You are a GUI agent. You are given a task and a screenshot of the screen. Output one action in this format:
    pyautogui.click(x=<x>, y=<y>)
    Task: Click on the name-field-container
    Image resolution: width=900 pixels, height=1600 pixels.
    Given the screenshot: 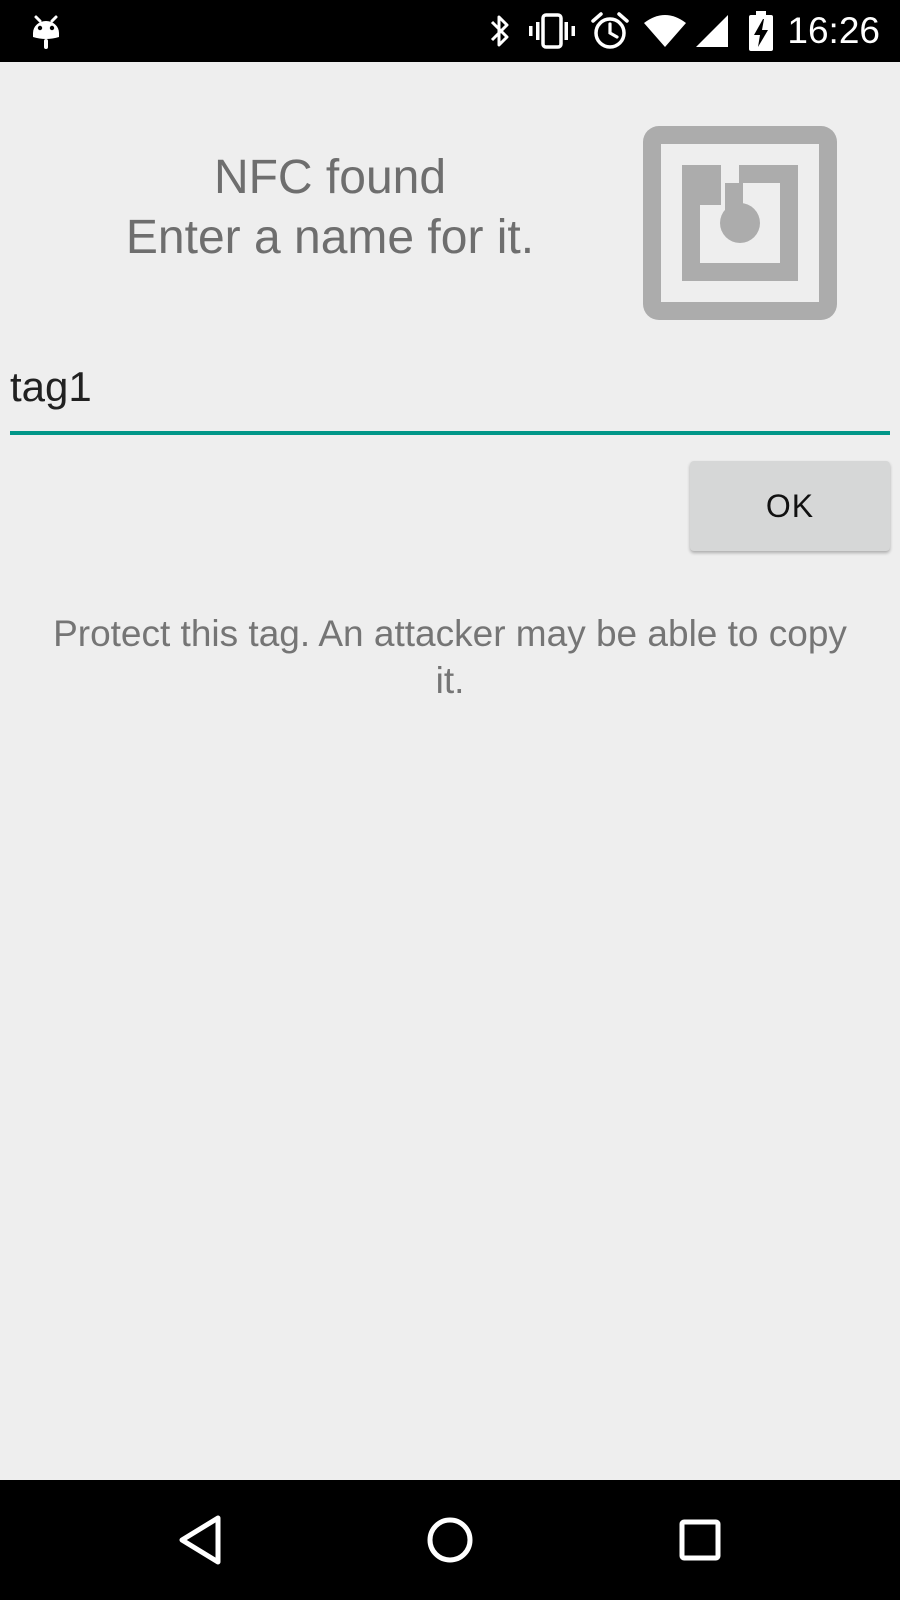 What is the action you would take?
    pyautogui.click(x=450, y=391)
    